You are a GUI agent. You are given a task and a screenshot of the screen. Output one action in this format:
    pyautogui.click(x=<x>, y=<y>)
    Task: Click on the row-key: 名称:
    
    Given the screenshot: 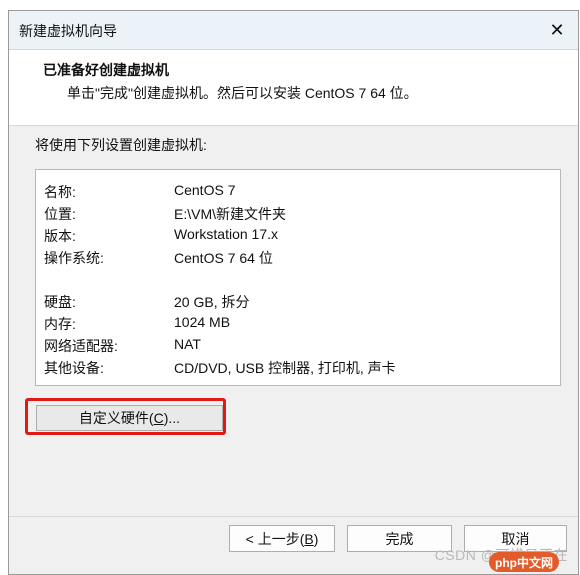 What is the action you would take?
    pyautogui.click(x=60, y=192)
    